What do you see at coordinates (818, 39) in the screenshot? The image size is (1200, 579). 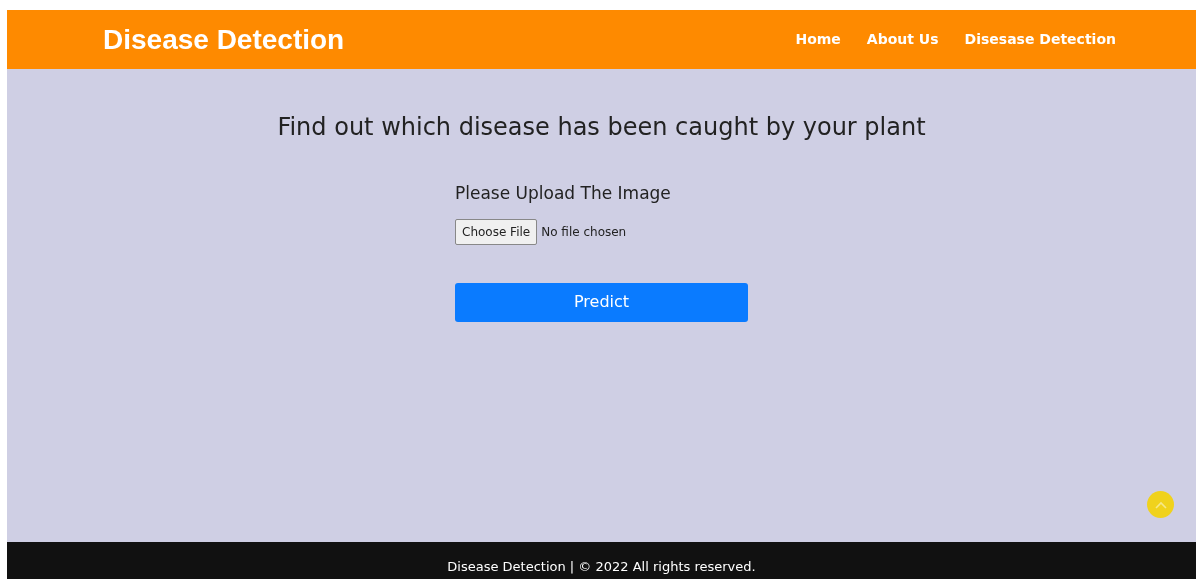 I see `nav-link: Home` at bounding box center [818, 39].